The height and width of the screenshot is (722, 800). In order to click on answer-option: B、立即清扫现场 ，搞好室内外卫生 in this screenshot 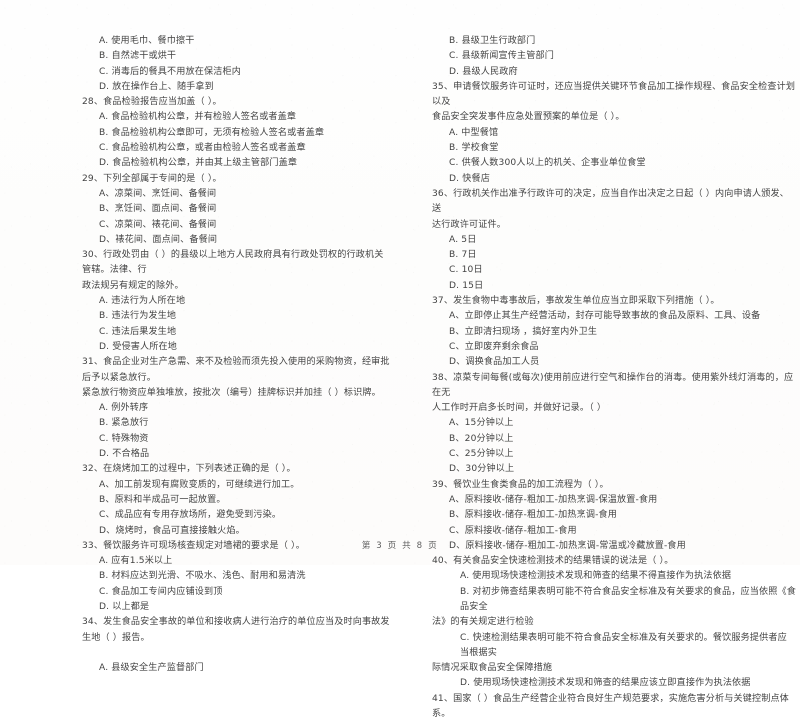, I will do `click(523, 331)`.